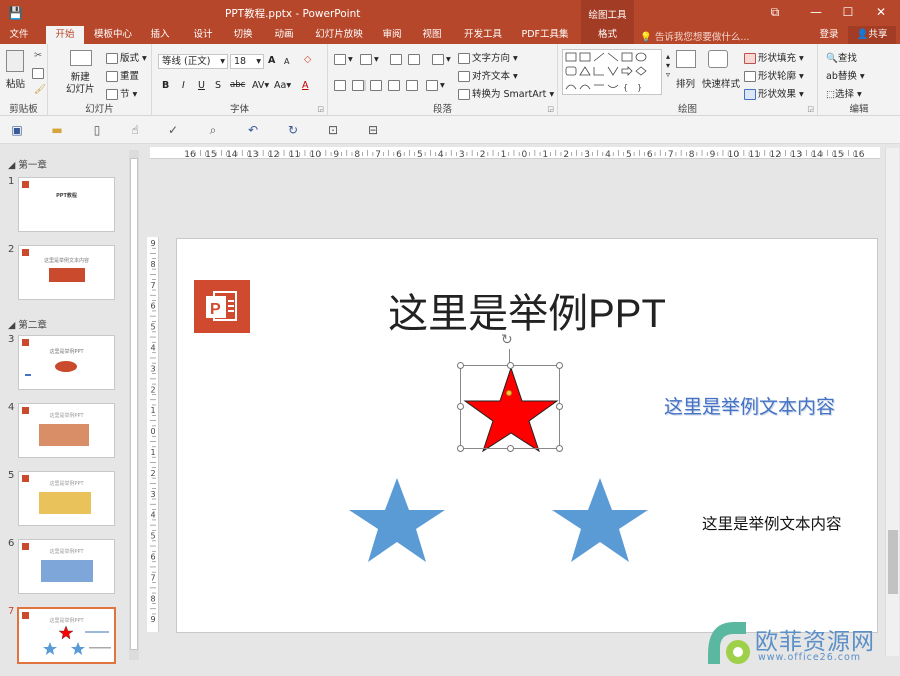  I want to click on thumbnail-scrollbar, so click(134, 405).